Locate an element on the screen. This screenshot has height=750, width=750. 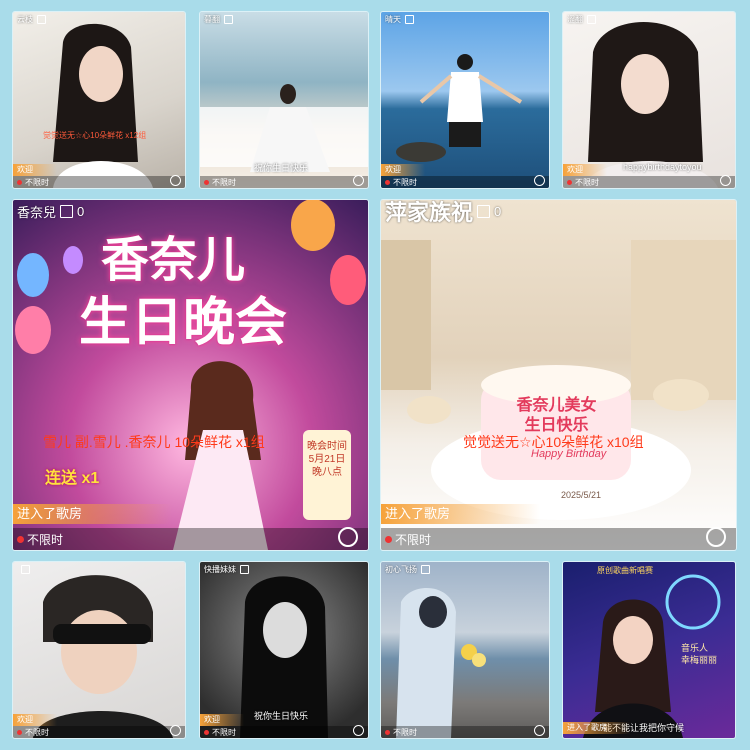
live-room-card: 云枝 觉觉送无☆心10朵鲜花 x12组 欢迎 不限时 is located at coordinates (99, 100).